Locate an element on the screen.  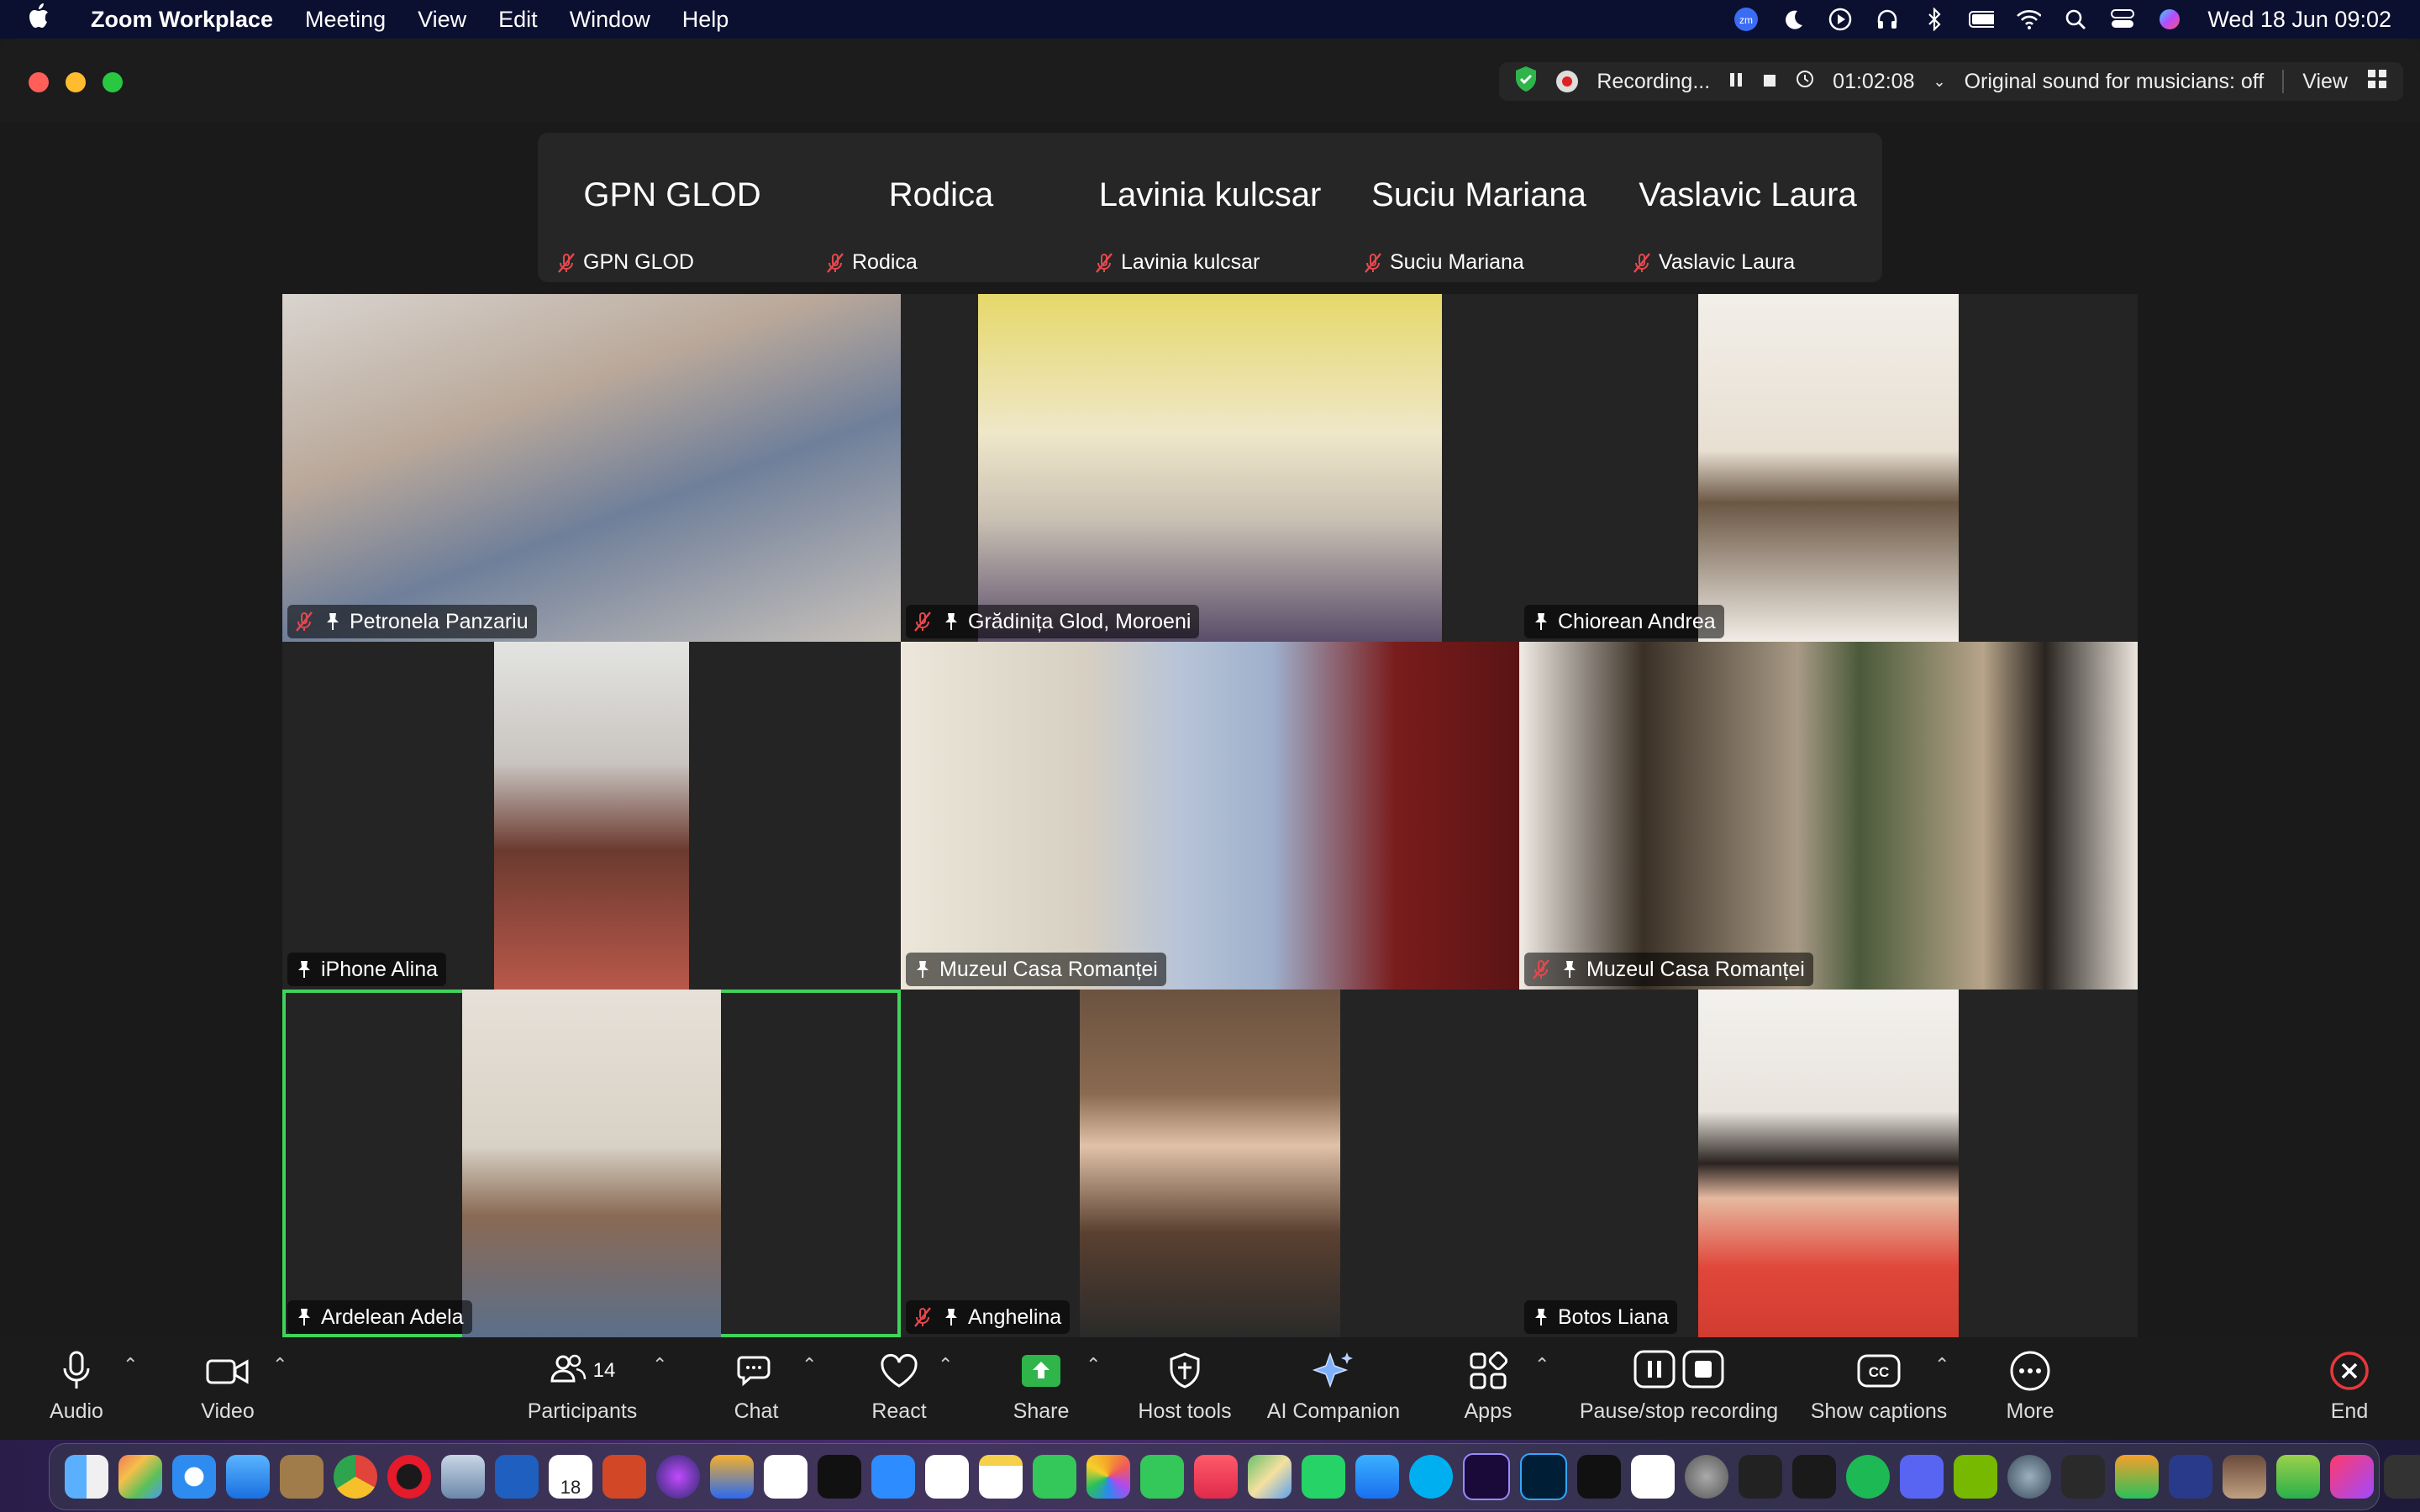
video-tile-active-speaker: Ardelean Adela is located at coordinates (591, 1163).